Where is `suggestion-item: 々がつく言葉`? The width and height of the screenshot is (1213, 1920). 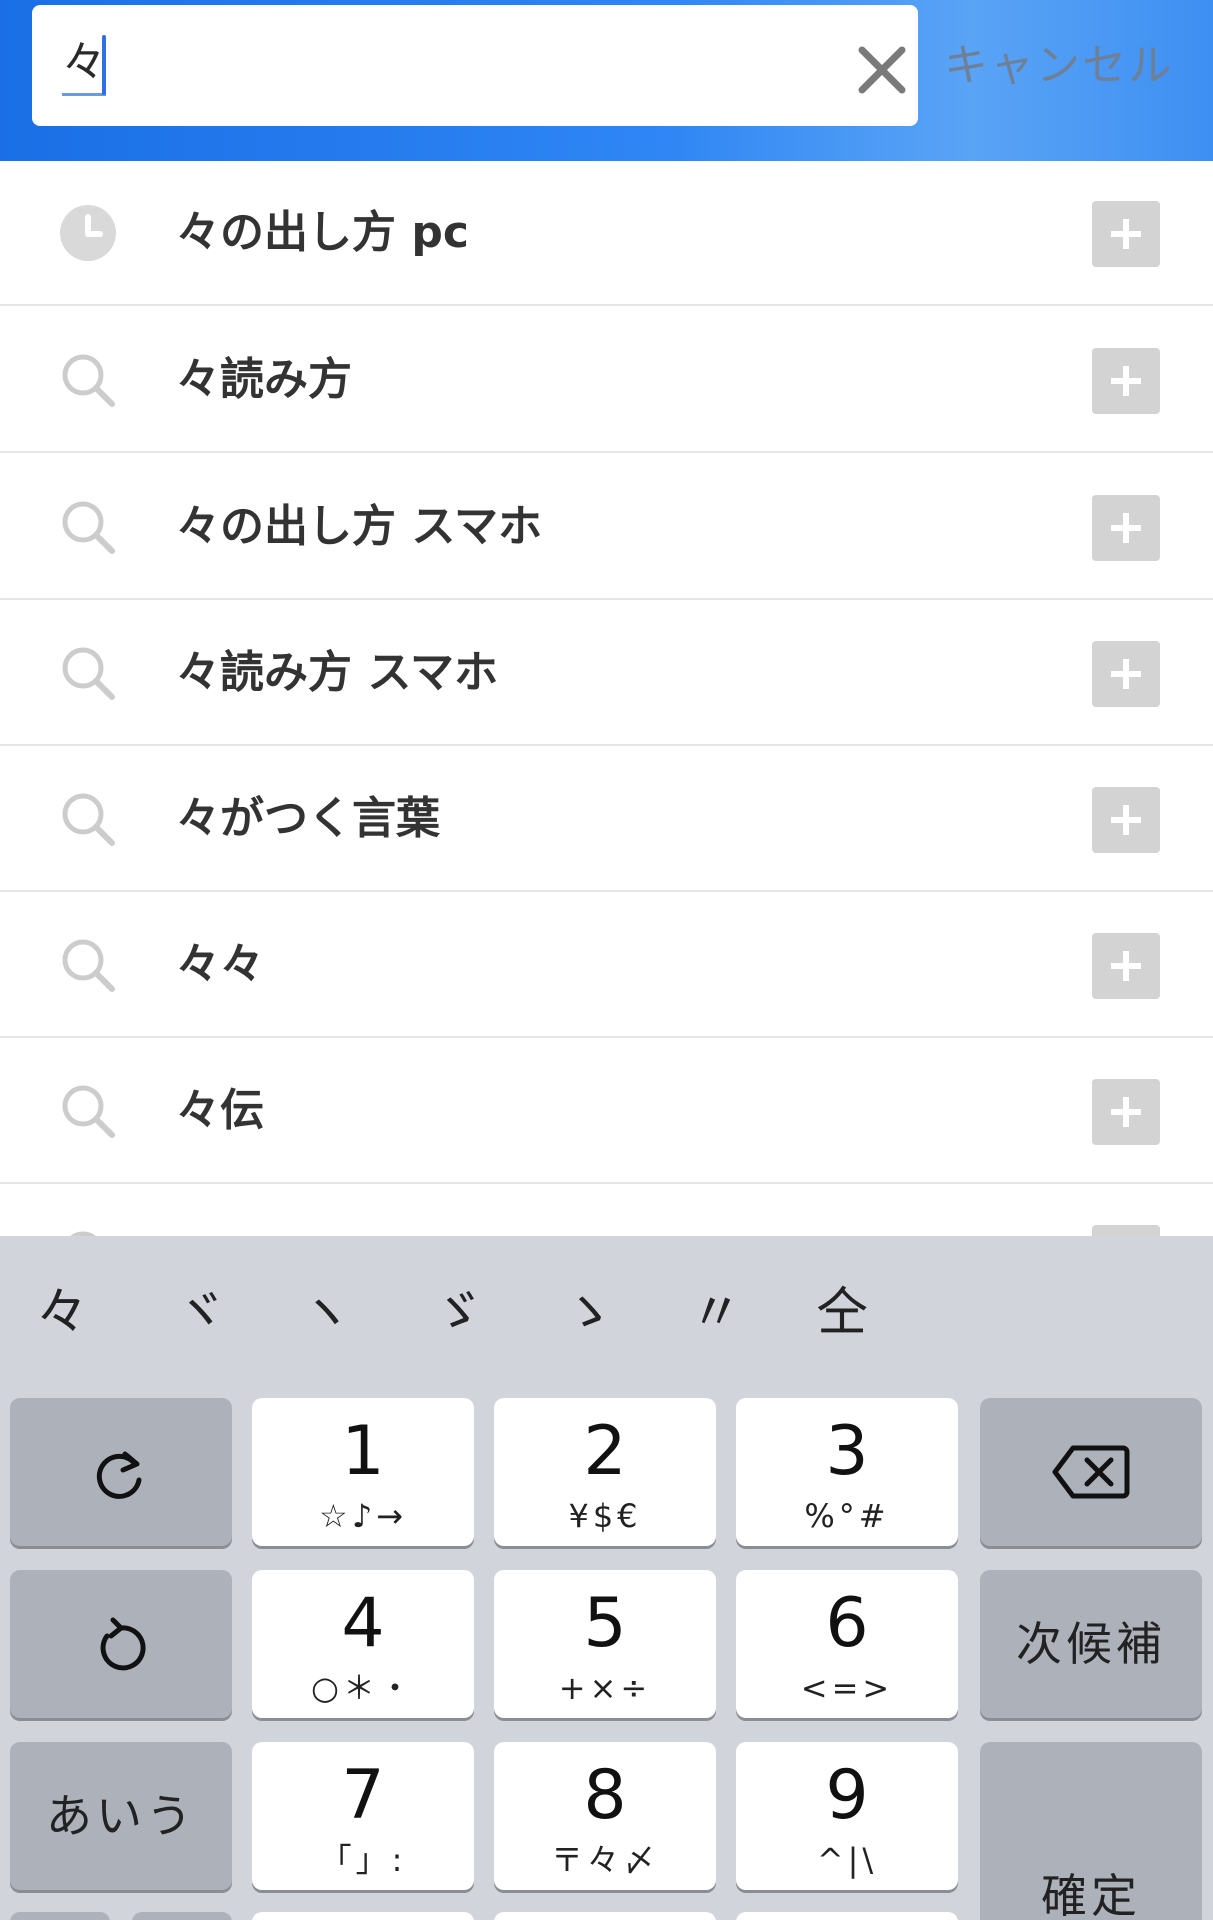 suggestion-item: 々がつく言葉 is located at coordinates (606, 819).